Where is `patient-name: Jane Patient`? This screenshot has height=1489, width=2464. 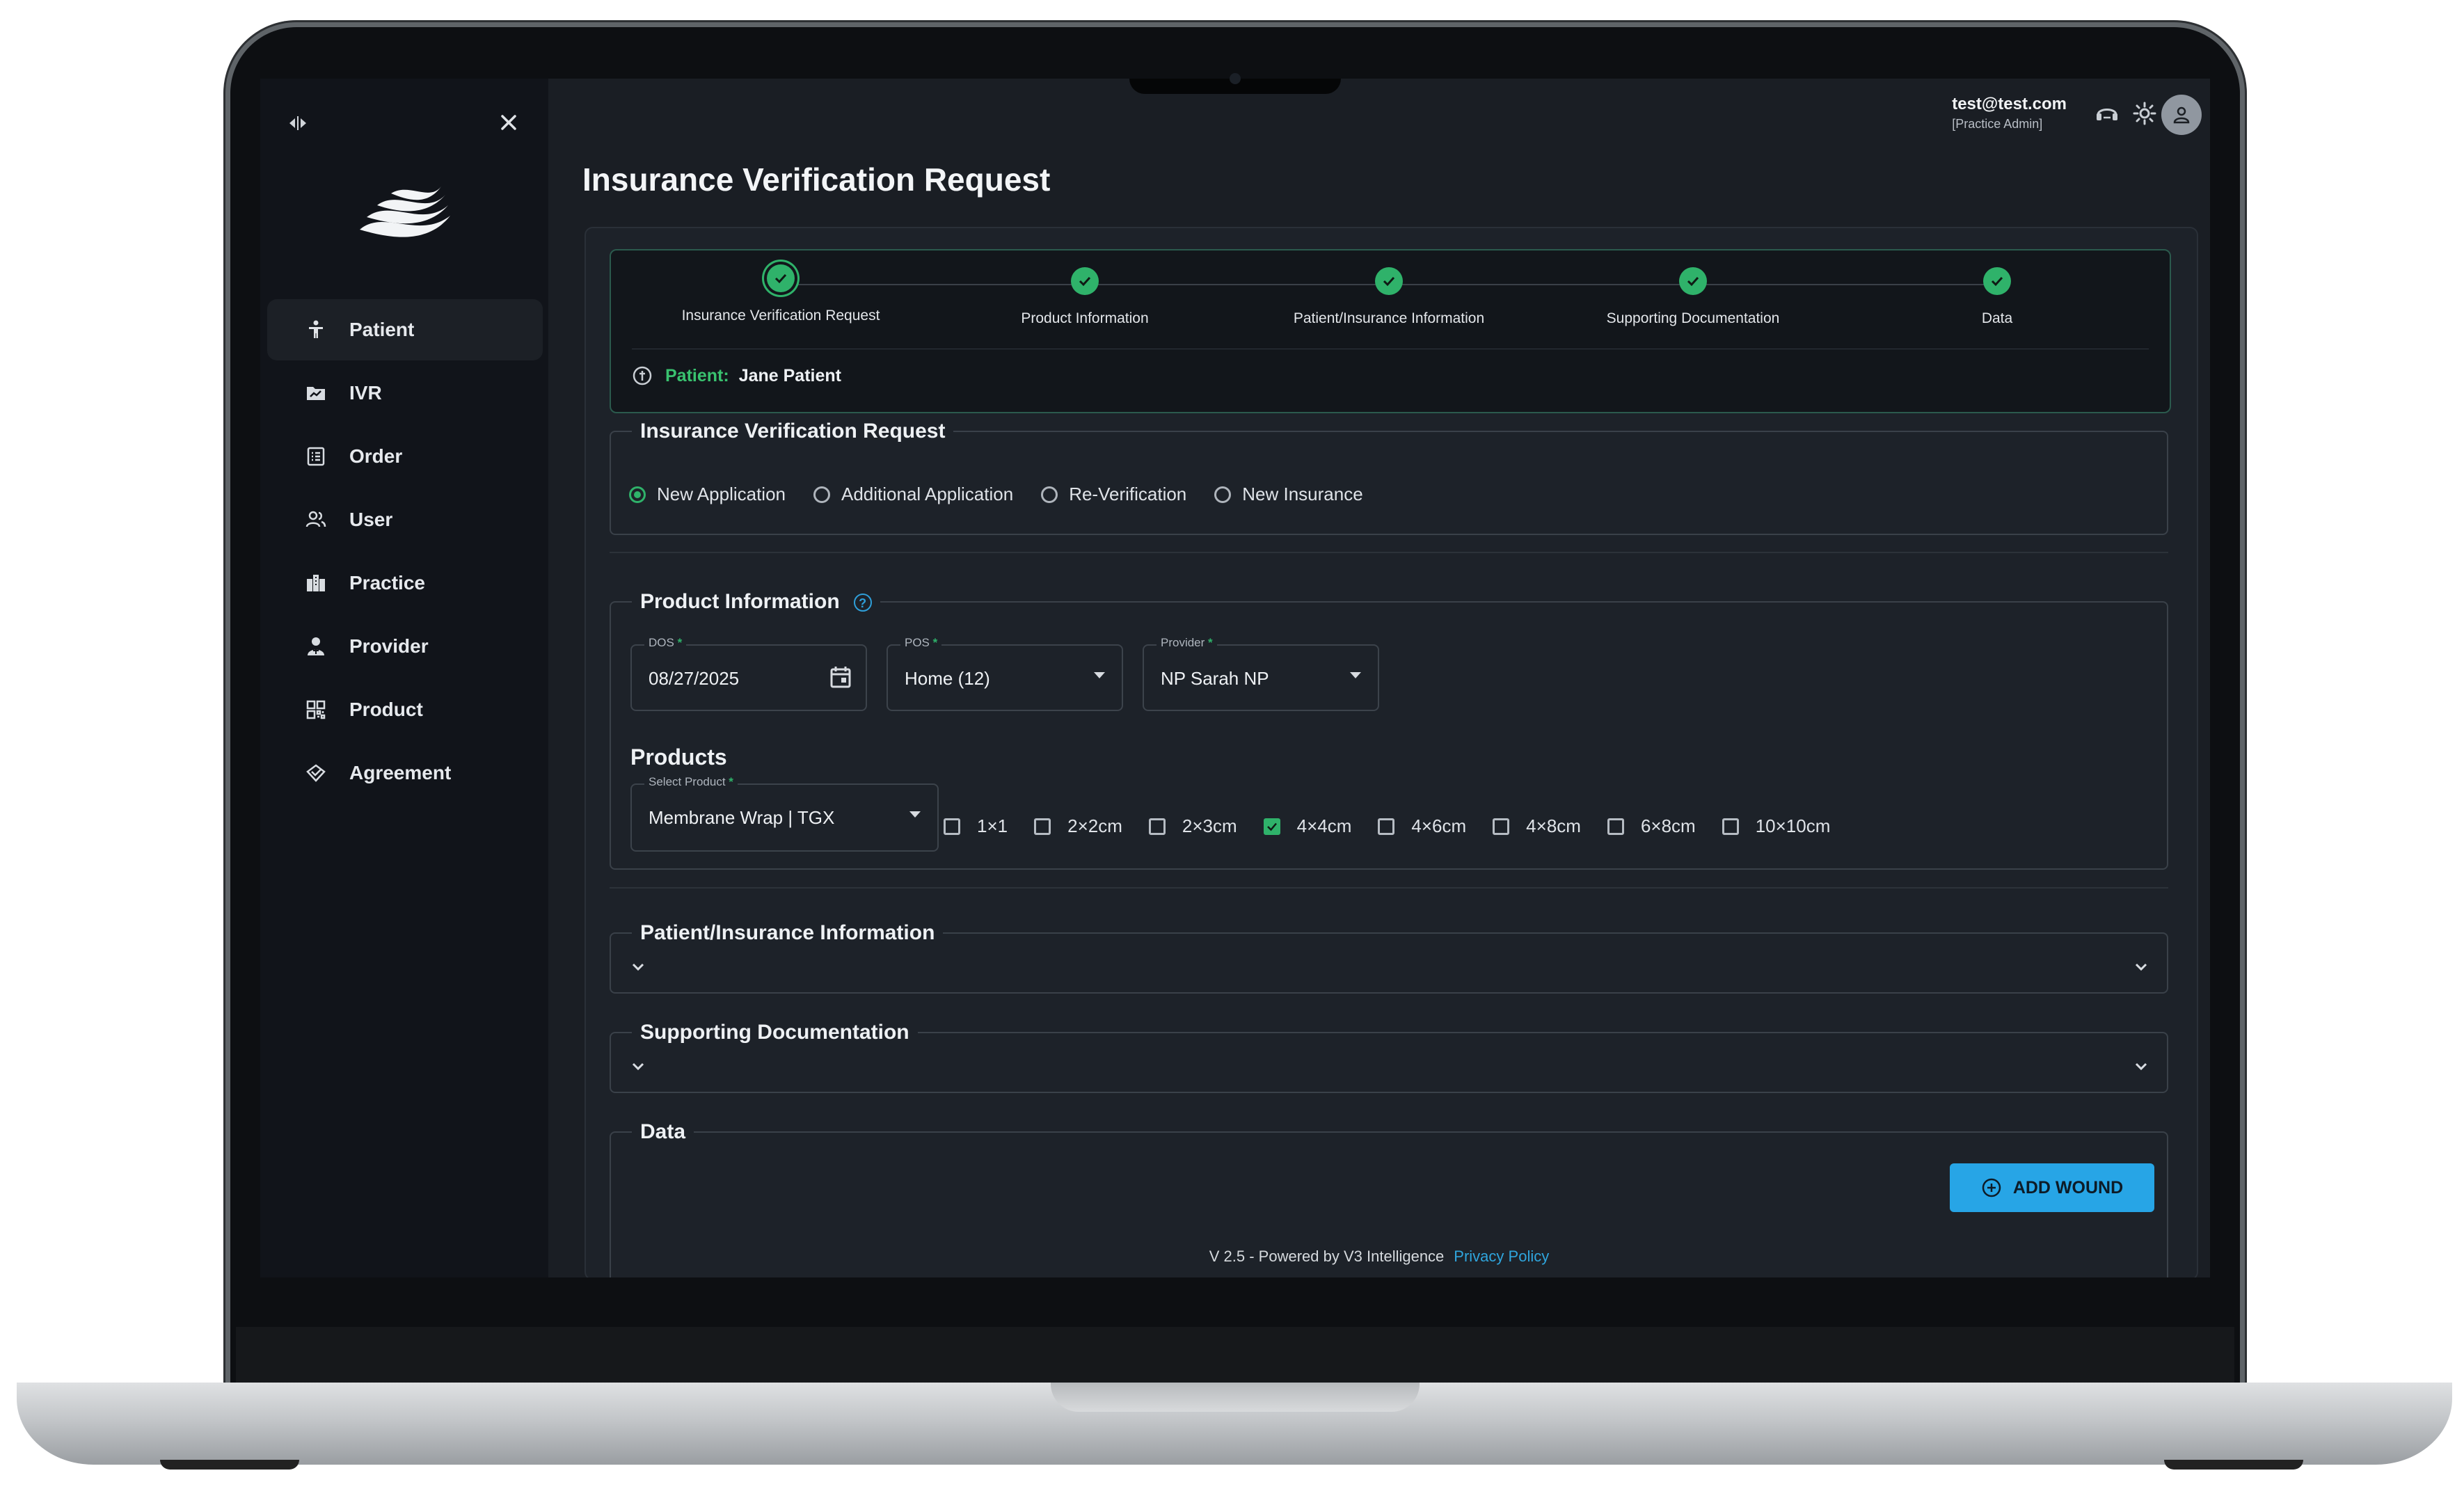
patient-name: Jane Patient is located at coordinates (789, 375).